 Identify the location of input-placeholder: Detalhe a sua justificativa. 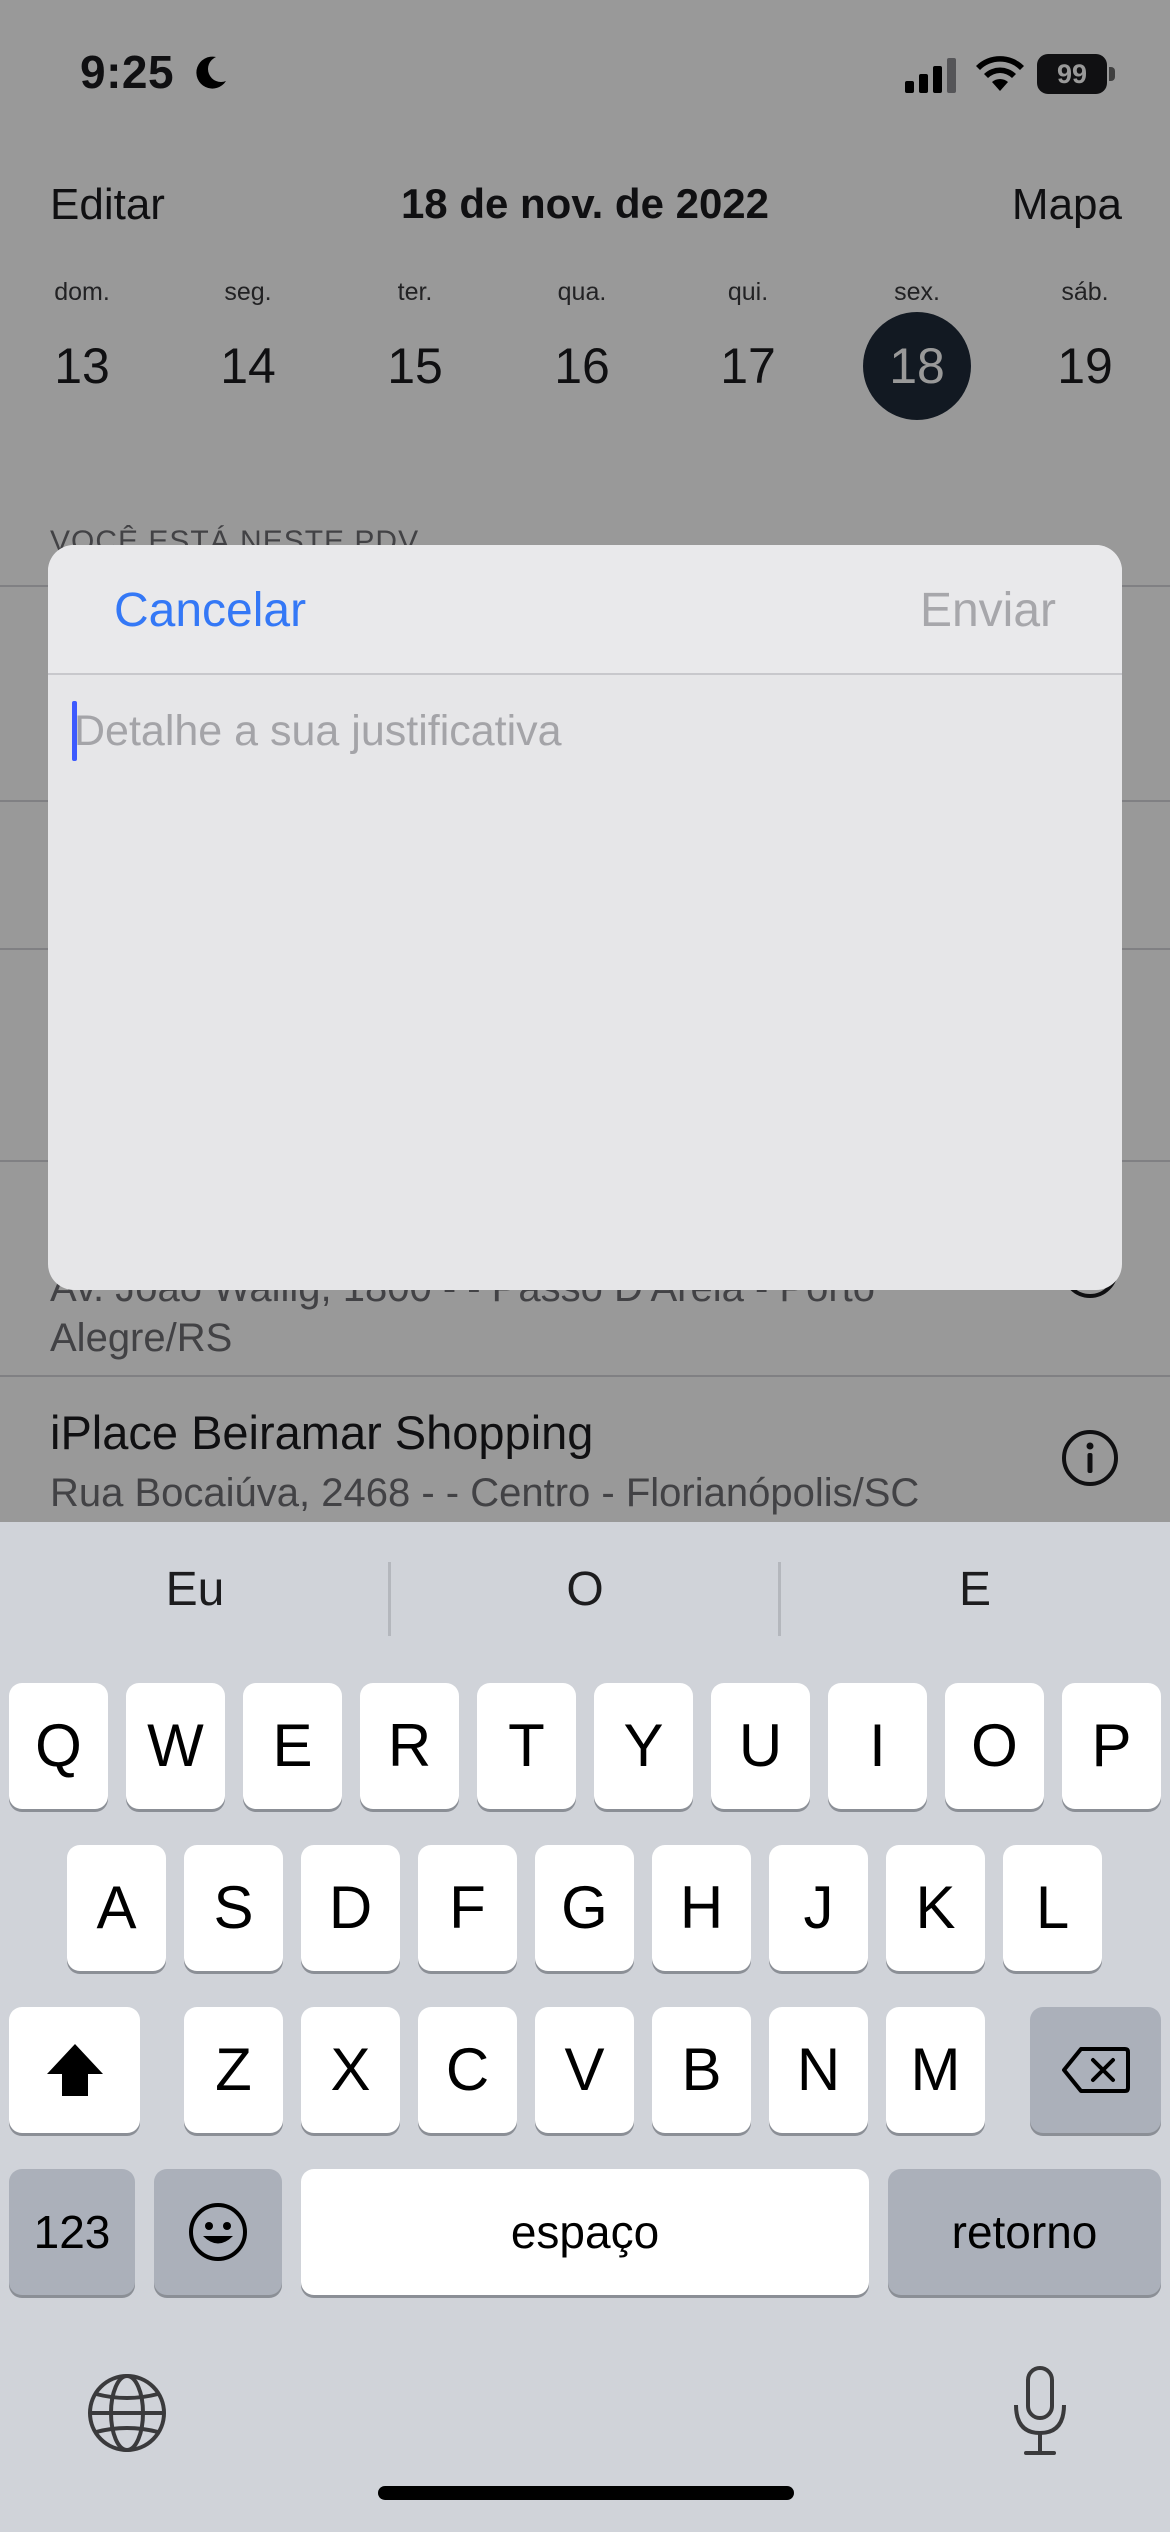
(318, 731).